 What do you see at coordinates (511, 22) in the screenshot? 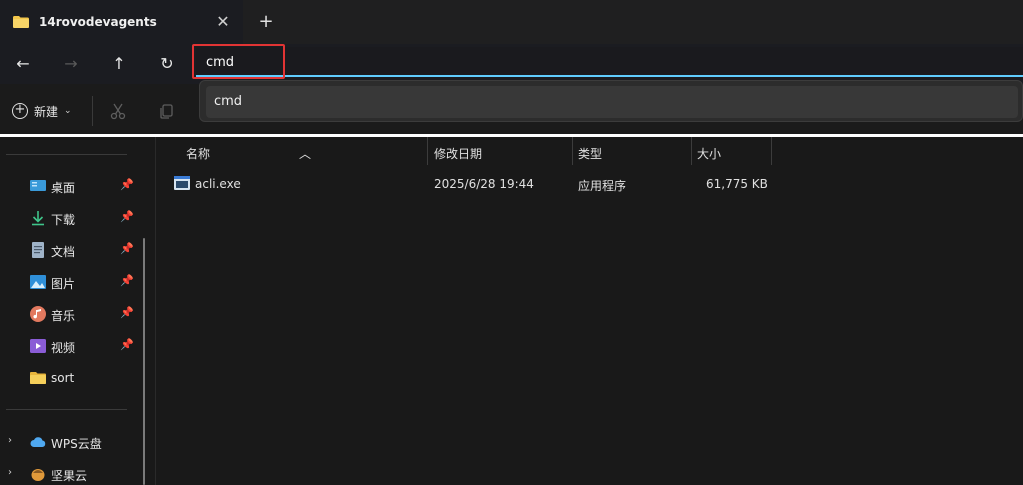
I see `title-bar: 14rovodevagents ✕ +` at bounding box center [511, 22].